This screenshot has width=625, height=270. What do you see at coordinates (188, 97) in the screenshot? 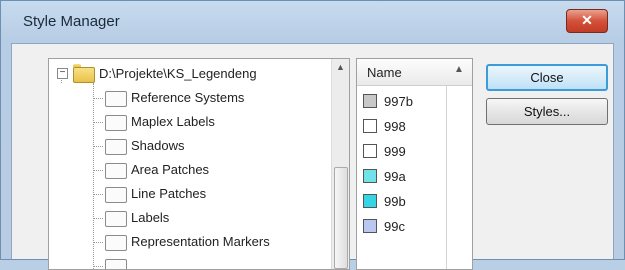
I see `tree-item-label: Reference Systems` at bounding box center [188, 97].